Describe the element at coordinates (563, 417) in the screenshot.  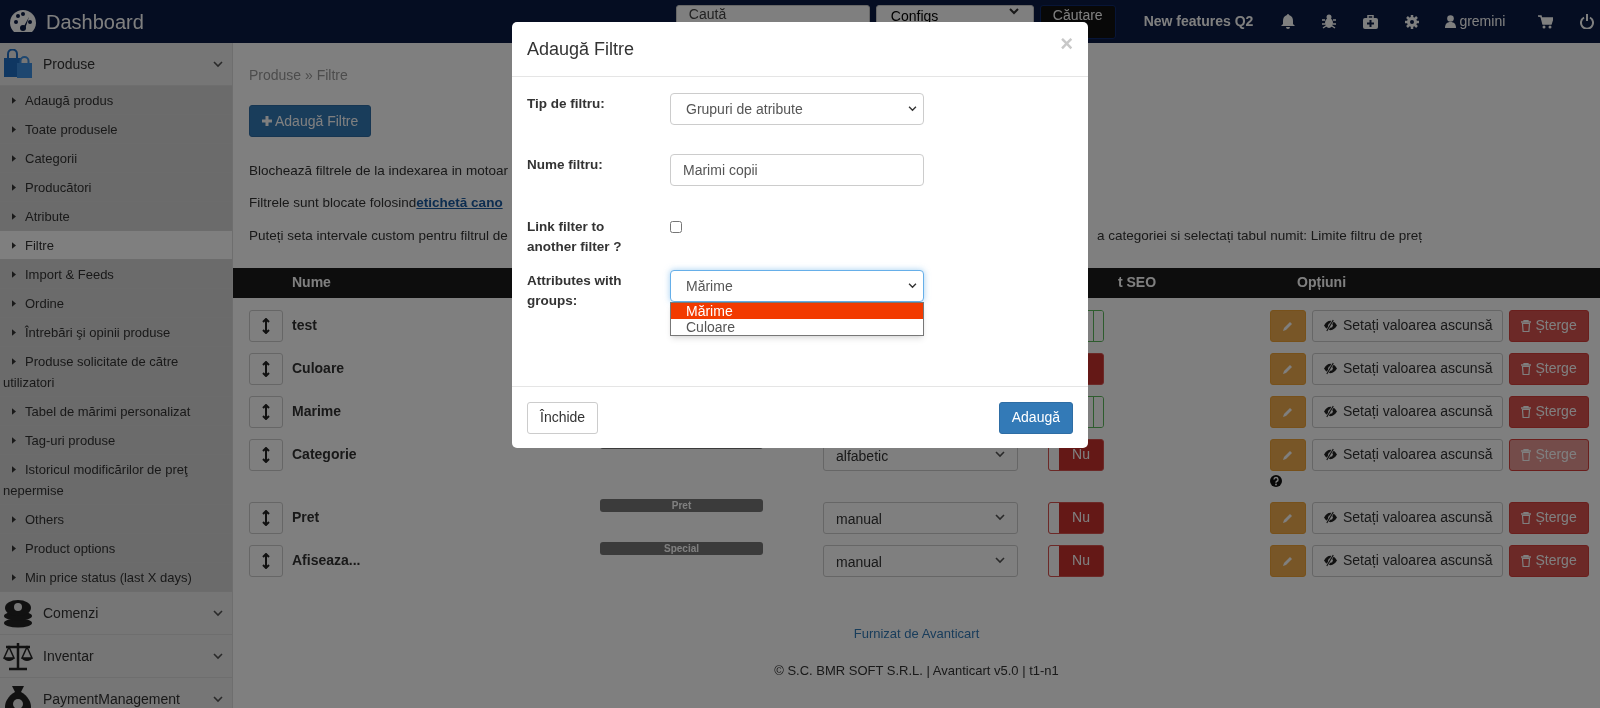
I see `close-button: Închide` at that location.